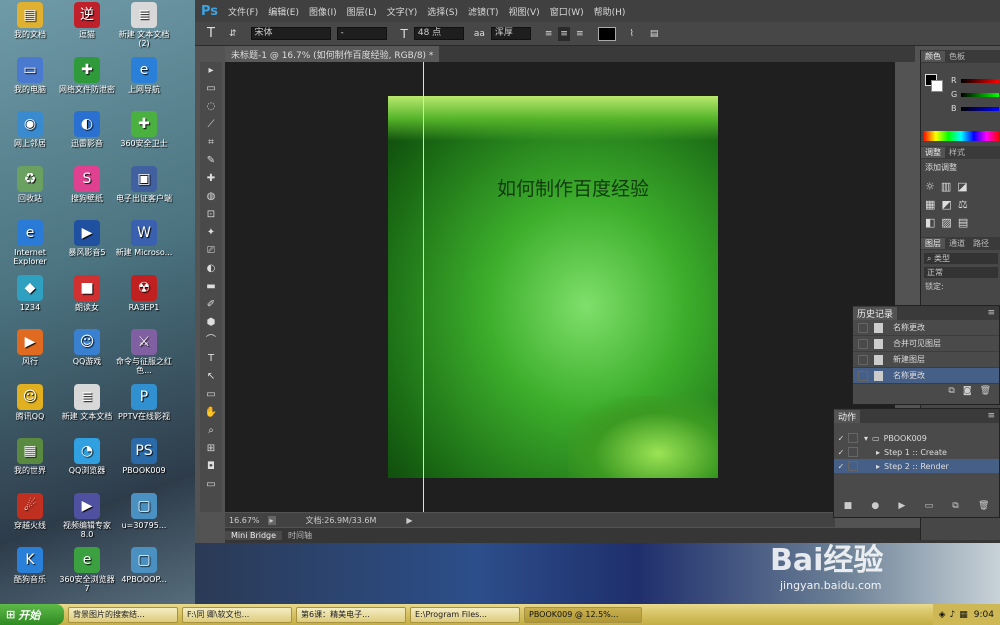  I want to click on background-color-swatch, so click(937, 86).